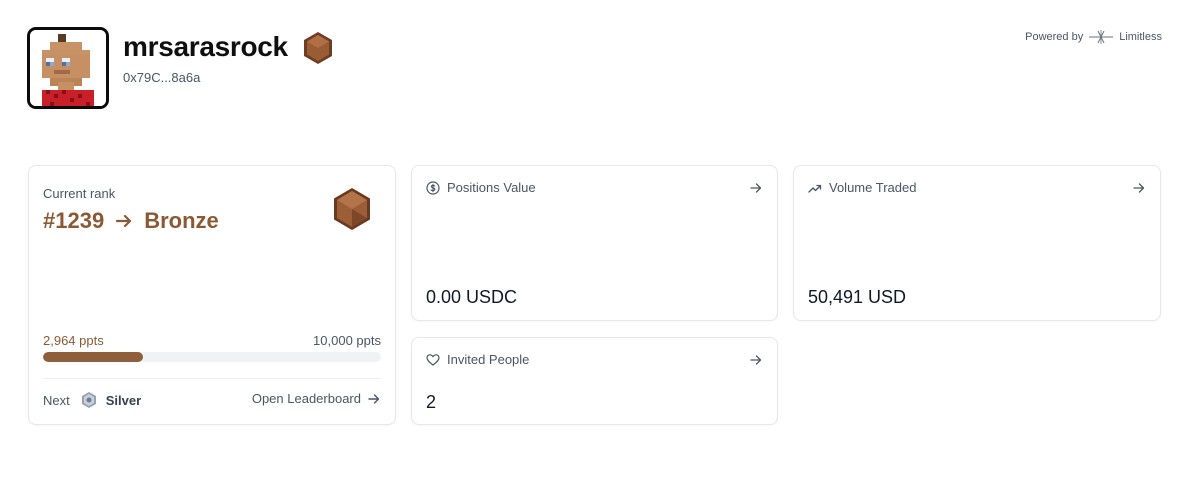 Image resolution: width=1200 pixels, height=496 pixels. I want to click on powered-by: Powered by Limitless, so click(1093, 37).